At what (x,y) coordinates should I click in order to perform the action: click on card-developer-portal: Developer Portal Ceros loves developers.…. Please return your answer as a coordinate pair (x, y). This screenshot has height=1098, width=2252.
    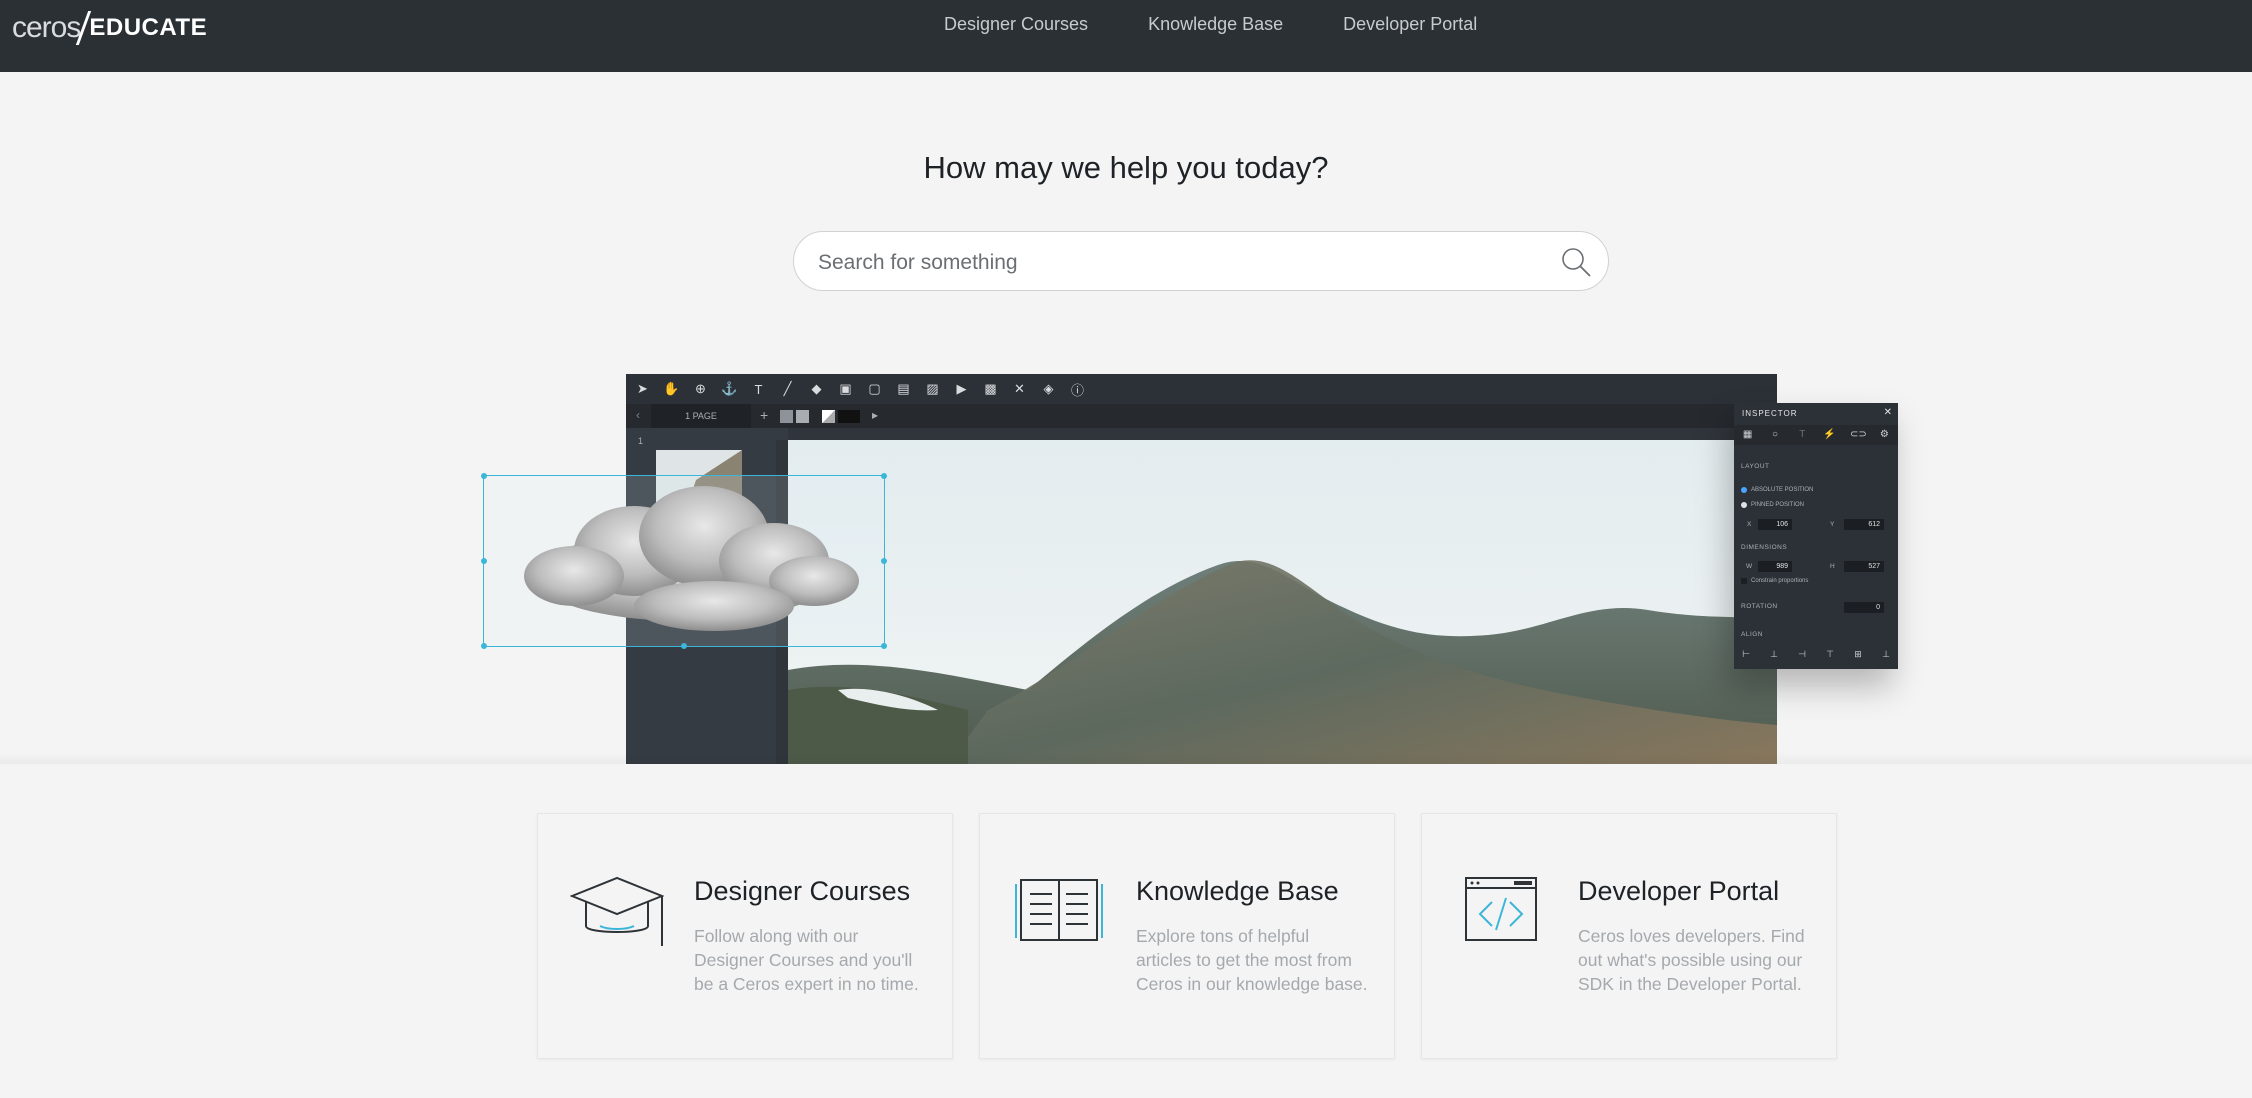
    Looking at the image, I should click on (1629, 936).